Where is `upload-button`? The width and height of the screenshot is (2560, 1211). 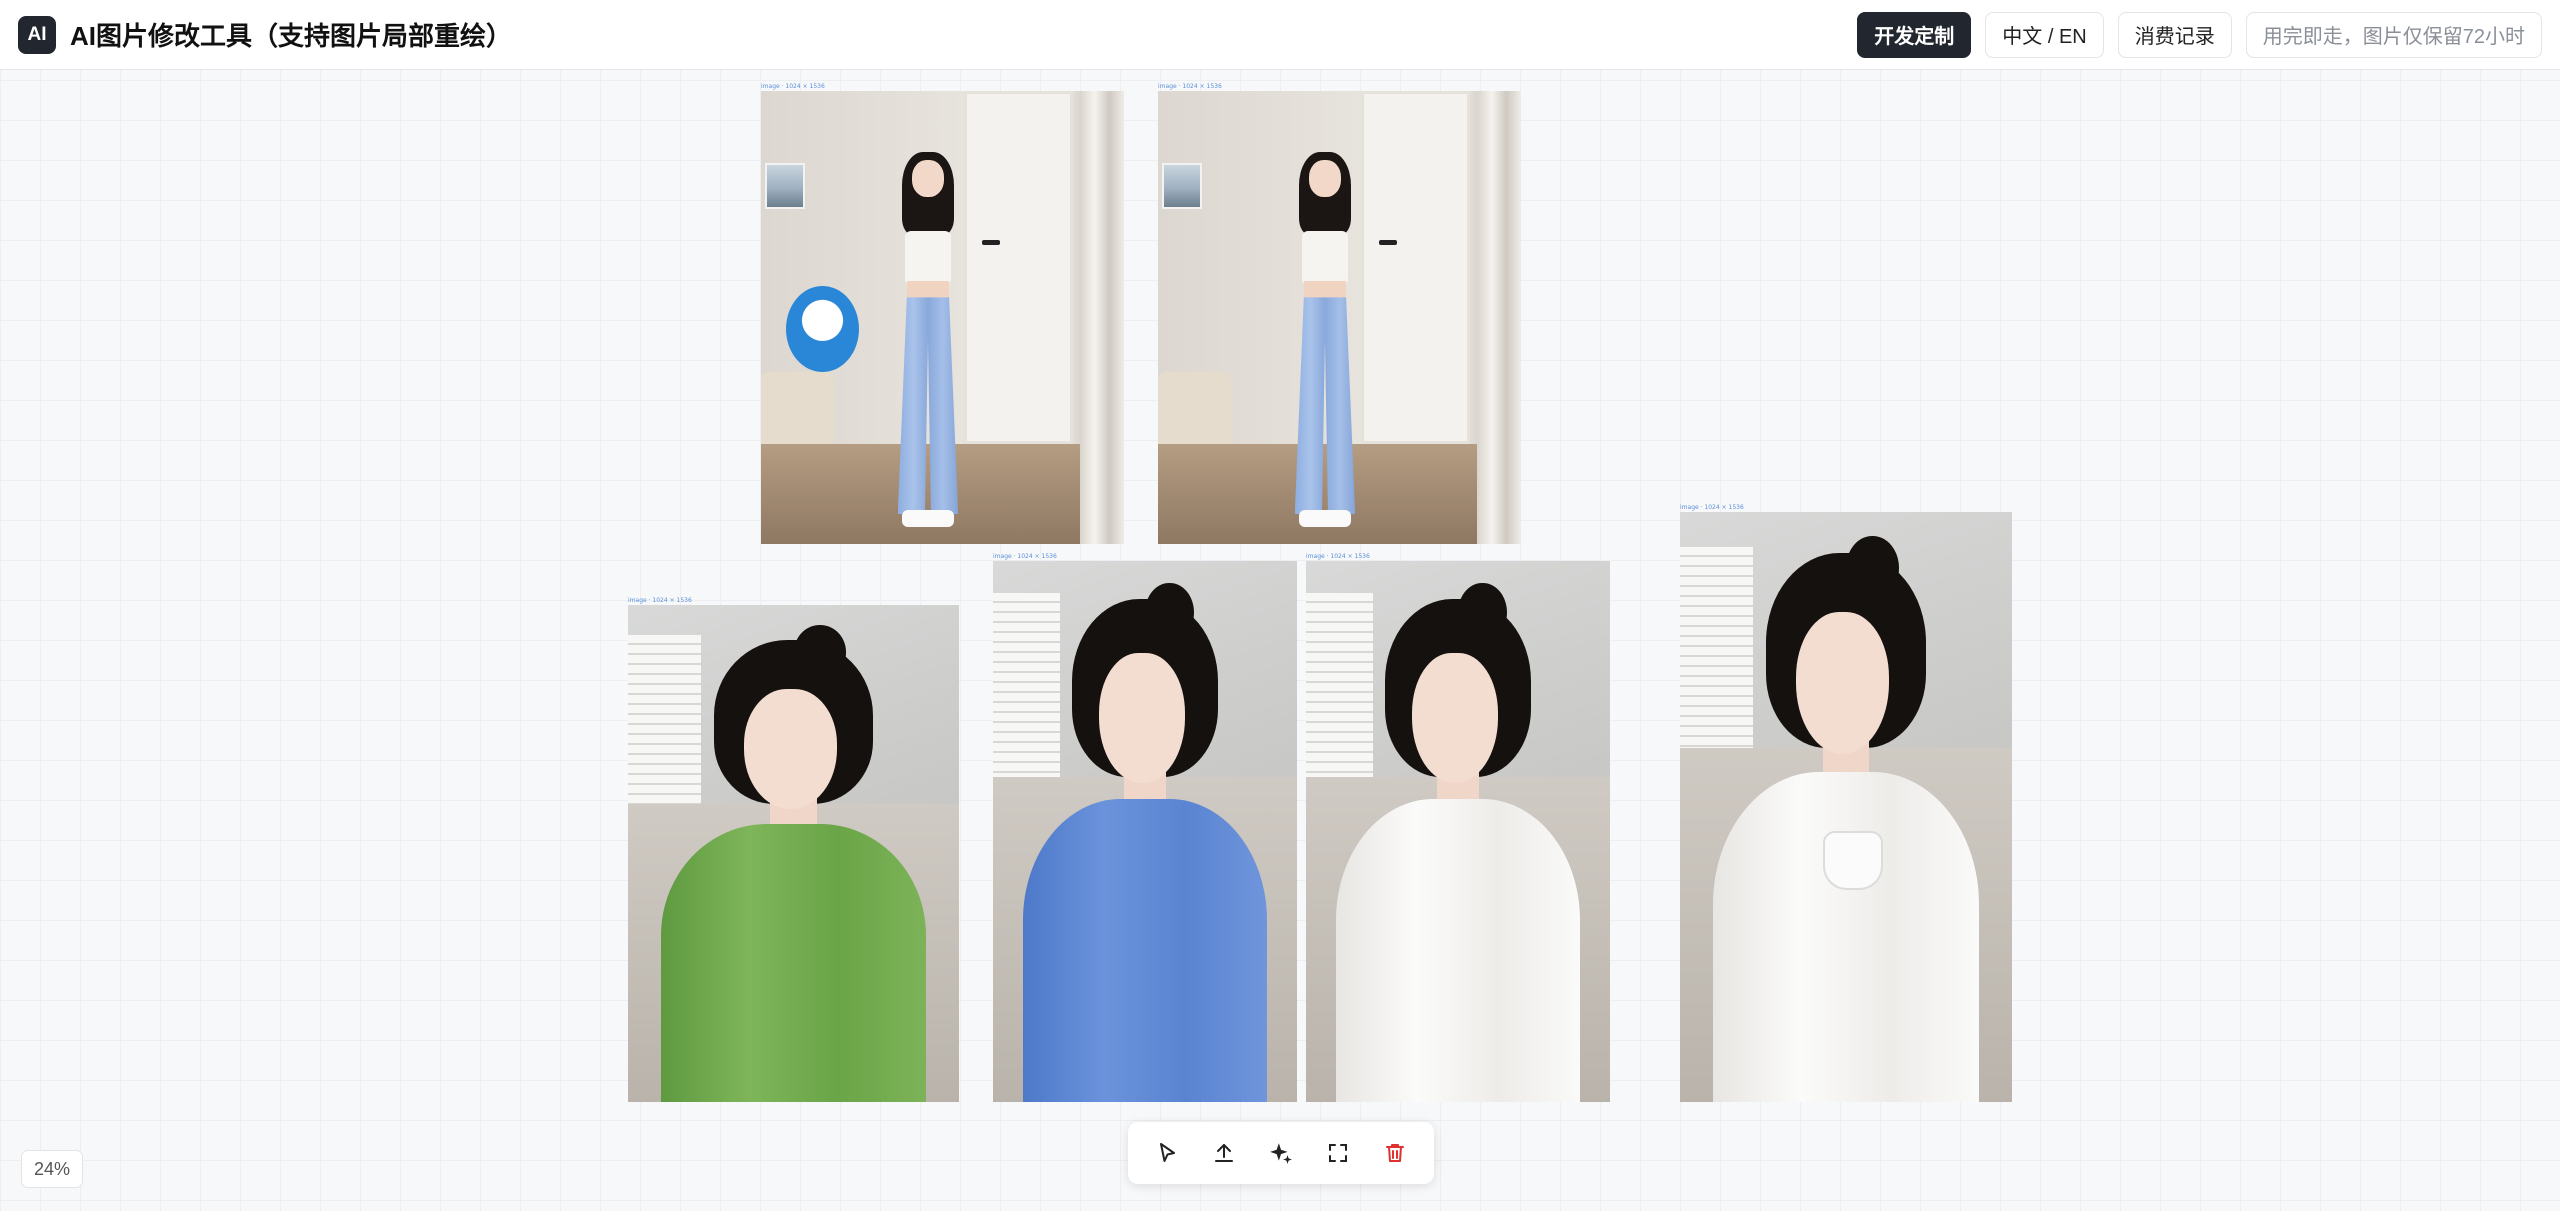
upload-button is located at coordinates (1224, 1153).